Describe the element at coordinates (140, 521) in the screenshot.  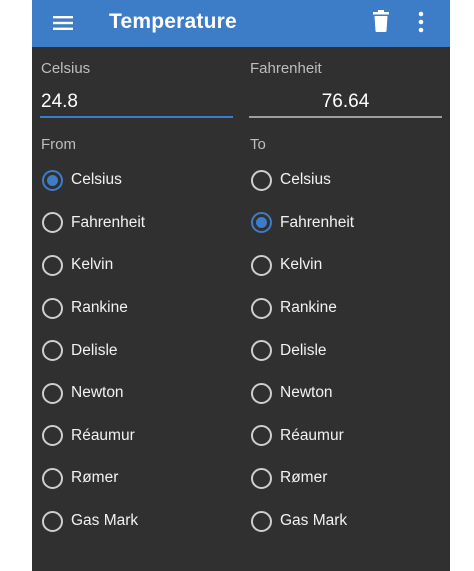
I see `from-option-gas-mark: Gas Mark` at that location.